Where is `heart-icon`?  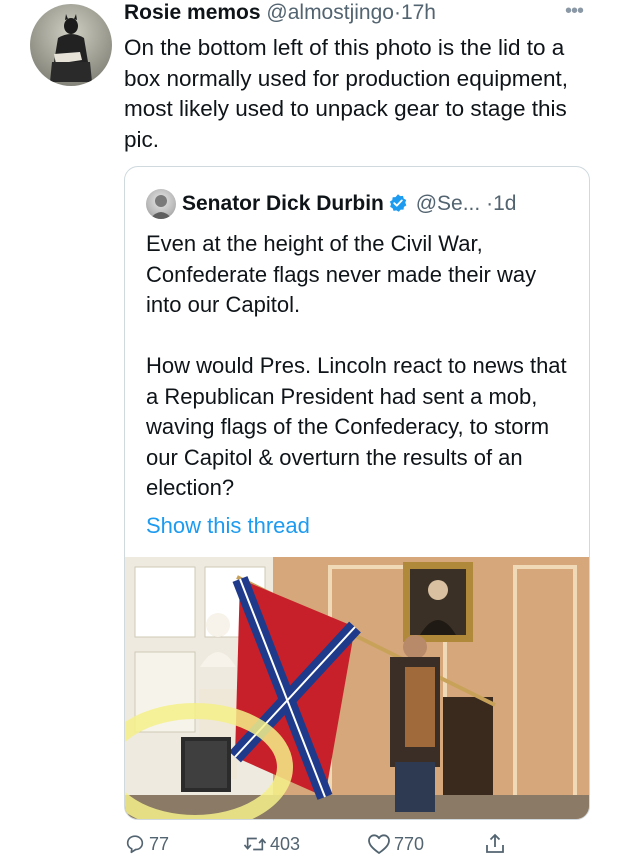
heart-icon is located at coordinates (379, 844).